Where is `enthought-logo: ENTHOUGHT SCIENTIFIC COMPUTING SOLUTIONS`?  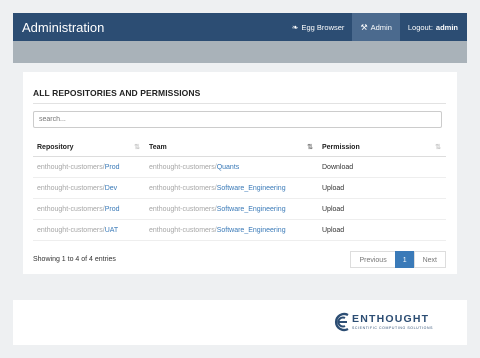
enthought-logo: ENTHOUGHT SCIENTIFIC COMPUTING SOLUTIONS is located at coordinates (389, 324).